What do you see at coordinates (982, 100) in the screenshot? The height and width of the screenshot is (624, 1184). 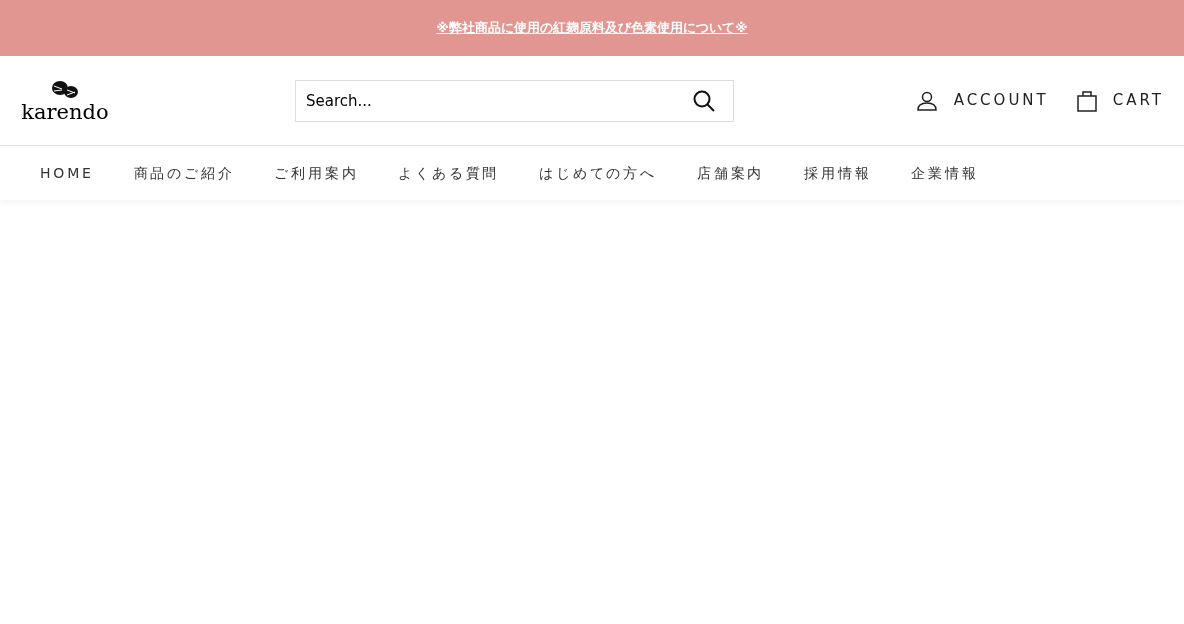 I see `account-link: ACCOUNT` at bounding box center [982, 100].